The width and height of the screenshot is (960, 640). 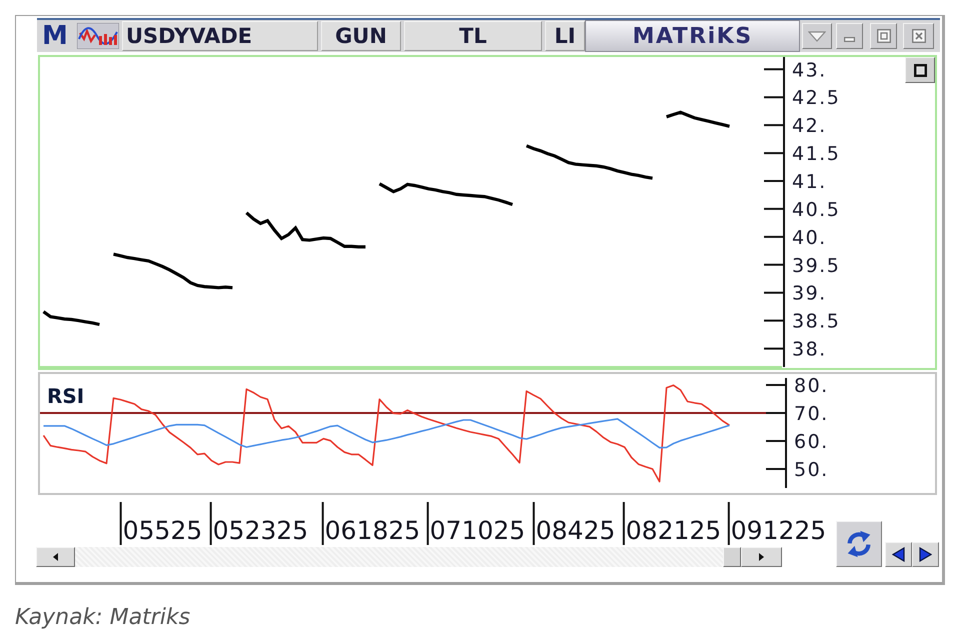 What do you see at coordinates (809, 349) in the screenshot?
I see `axis-label: 38.` at bounding box center [809, 349].